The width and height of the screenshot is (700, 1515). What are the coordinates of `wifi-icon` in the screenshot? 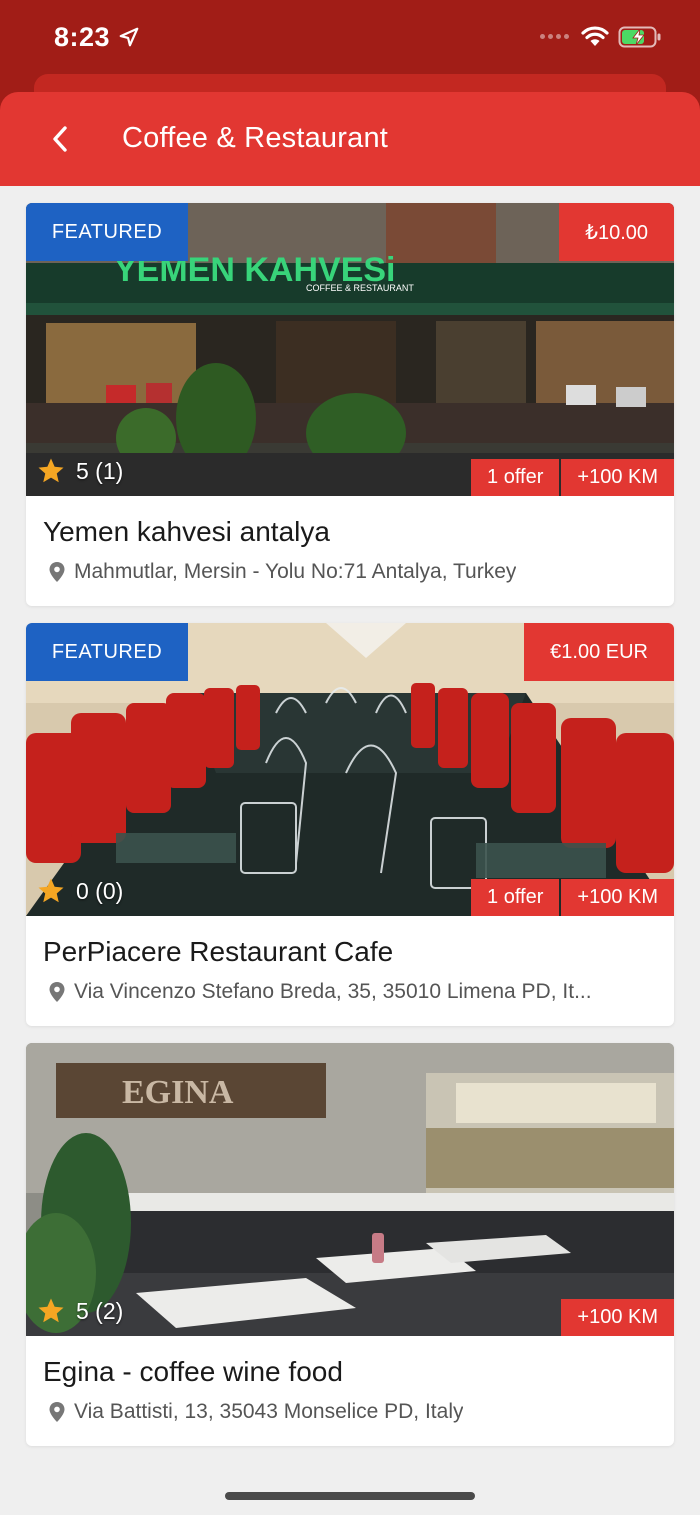 It's located at (595, 36).